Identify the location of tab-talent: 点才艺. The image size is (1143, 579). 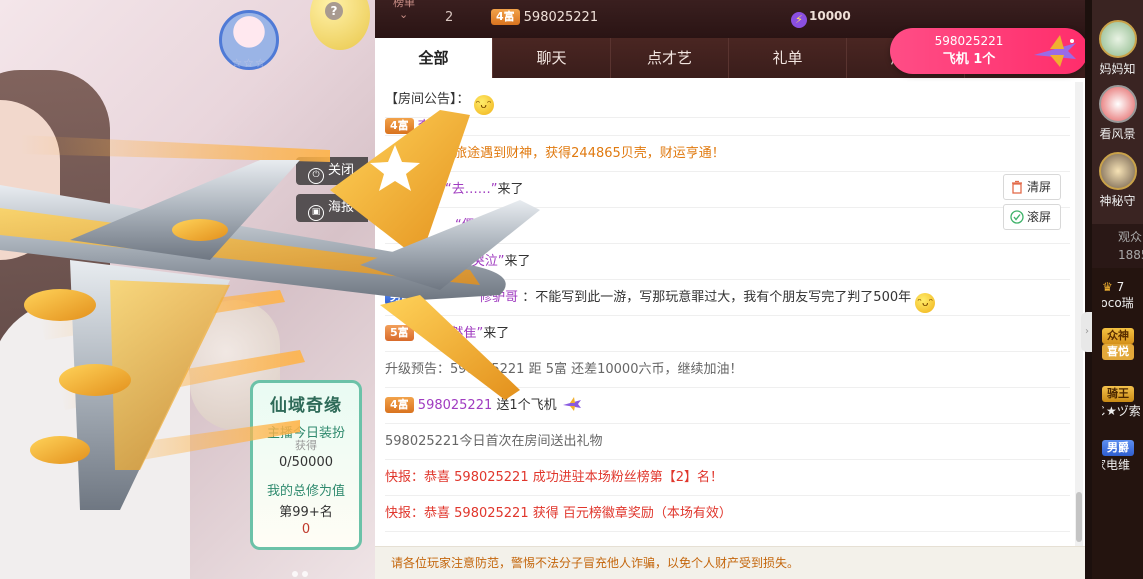
(670, 58).